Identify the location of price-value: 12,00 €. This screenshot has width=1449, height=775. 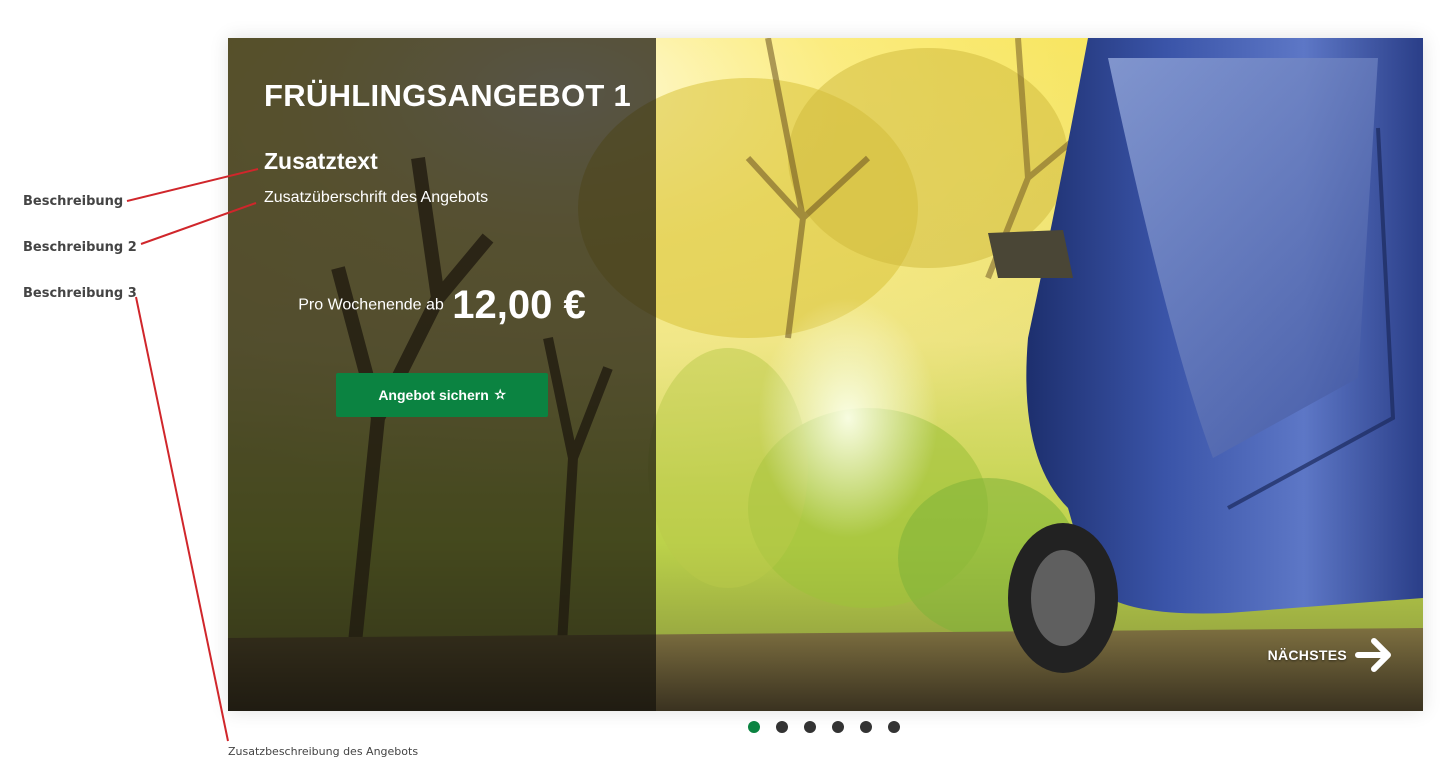
(519, 305).